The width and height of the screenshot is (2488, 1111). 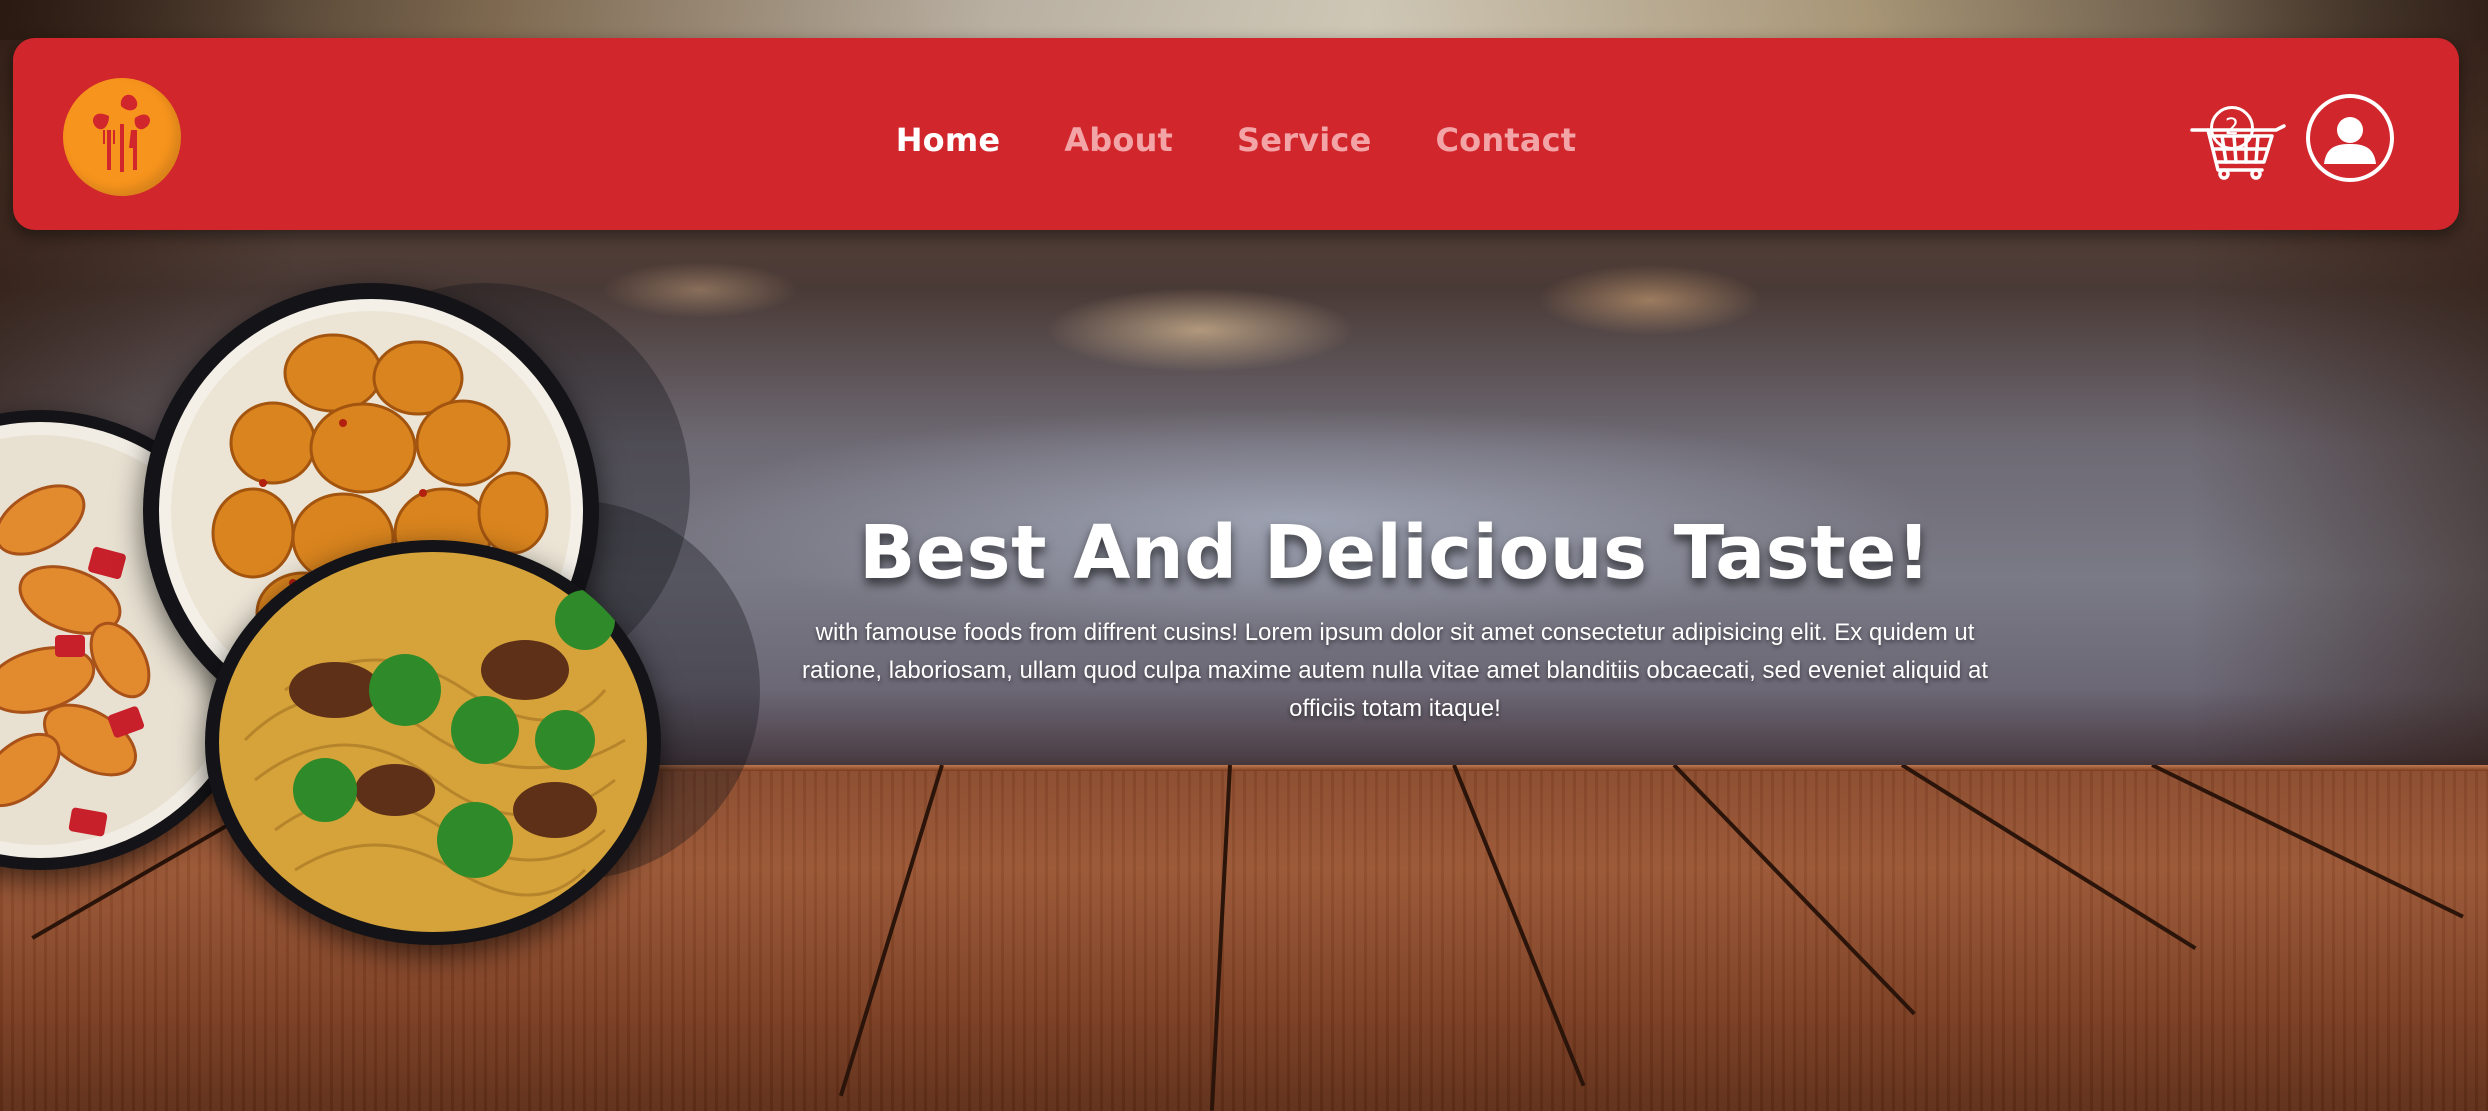 I want to click on cart-button: 2, so click(x=2238, y=125).